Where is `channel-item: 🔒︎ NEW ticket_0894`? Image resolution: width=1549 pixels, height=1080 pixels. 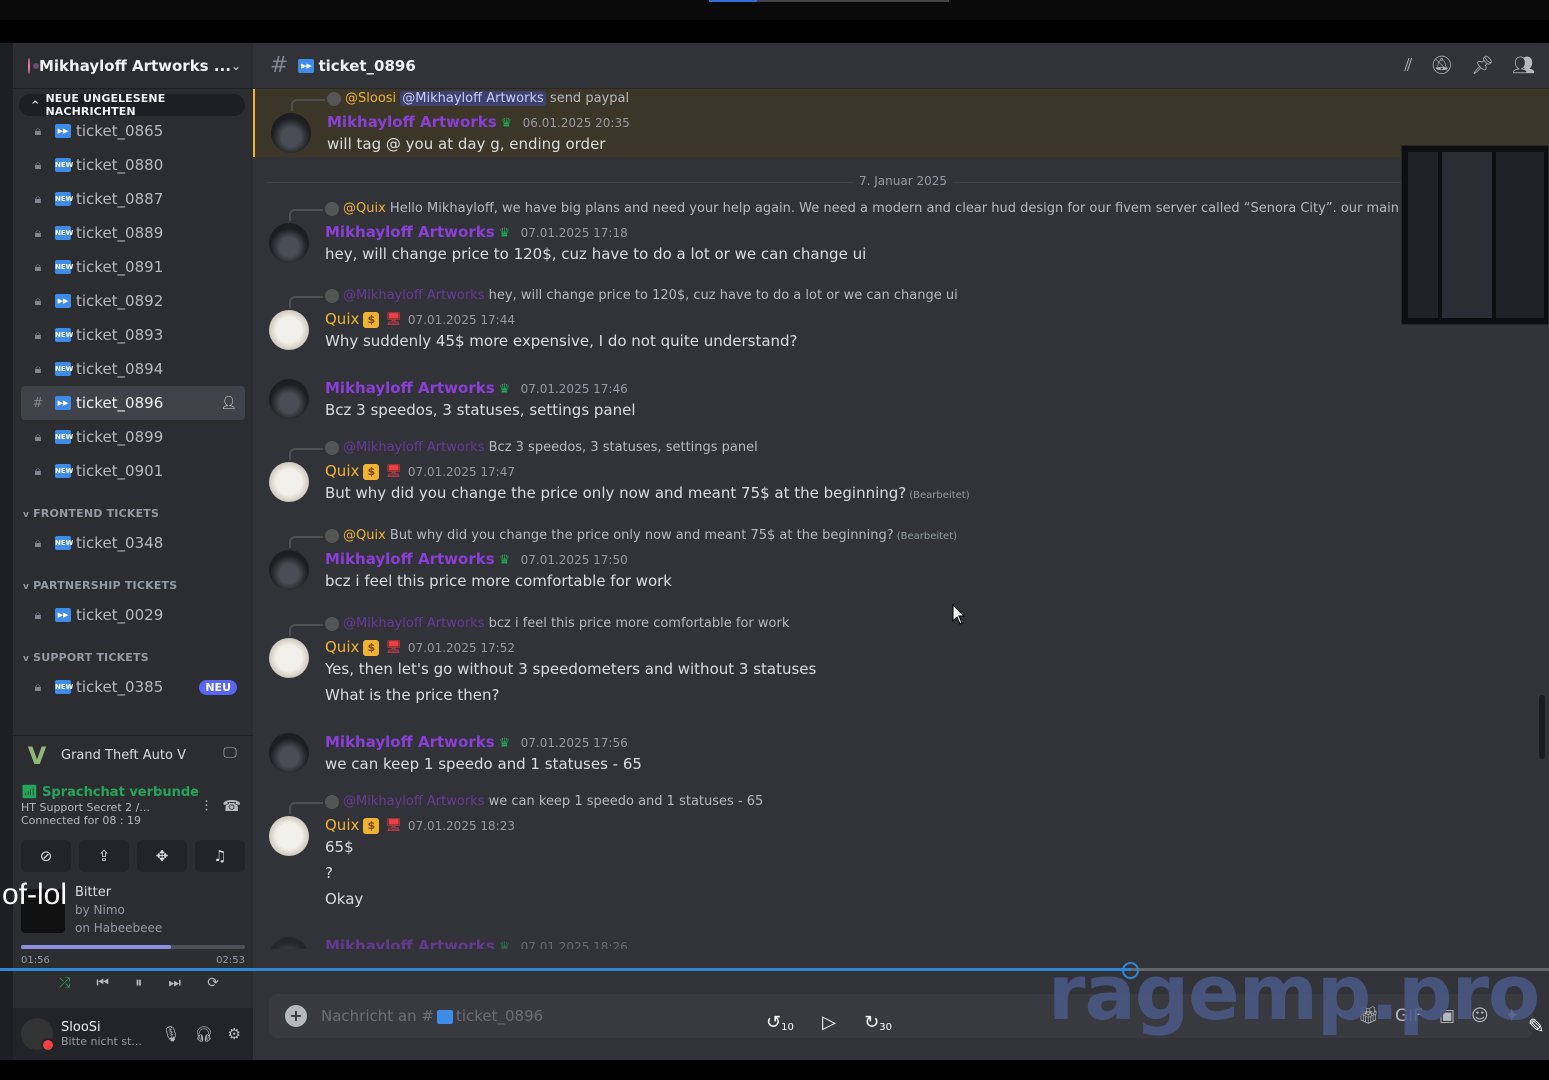
channel-item: 🔒︎ NEW ticket_0894 is located at coordinates (133, 369).